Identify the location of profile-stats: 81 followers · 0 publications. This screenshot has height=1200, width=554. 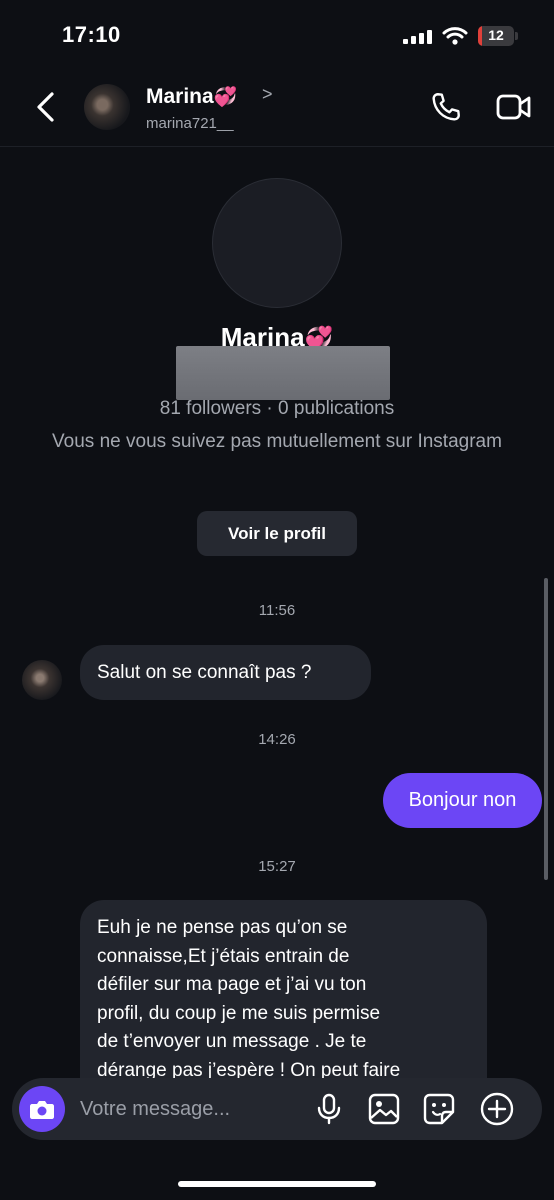
(277, 408).